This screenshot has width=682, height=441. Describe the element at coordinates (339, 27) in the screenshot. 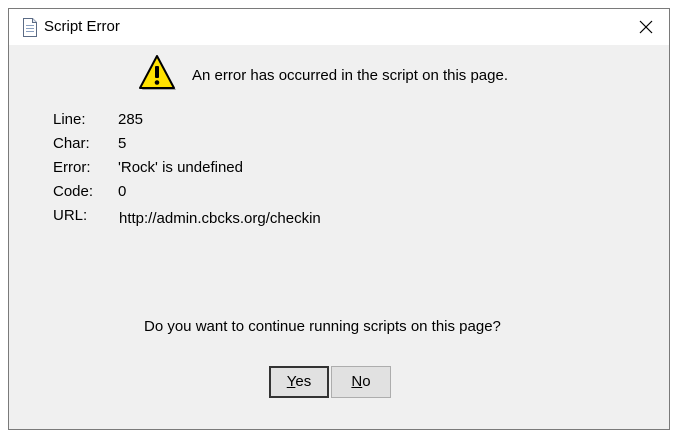

I see `title-bar: Script Error` at that location.